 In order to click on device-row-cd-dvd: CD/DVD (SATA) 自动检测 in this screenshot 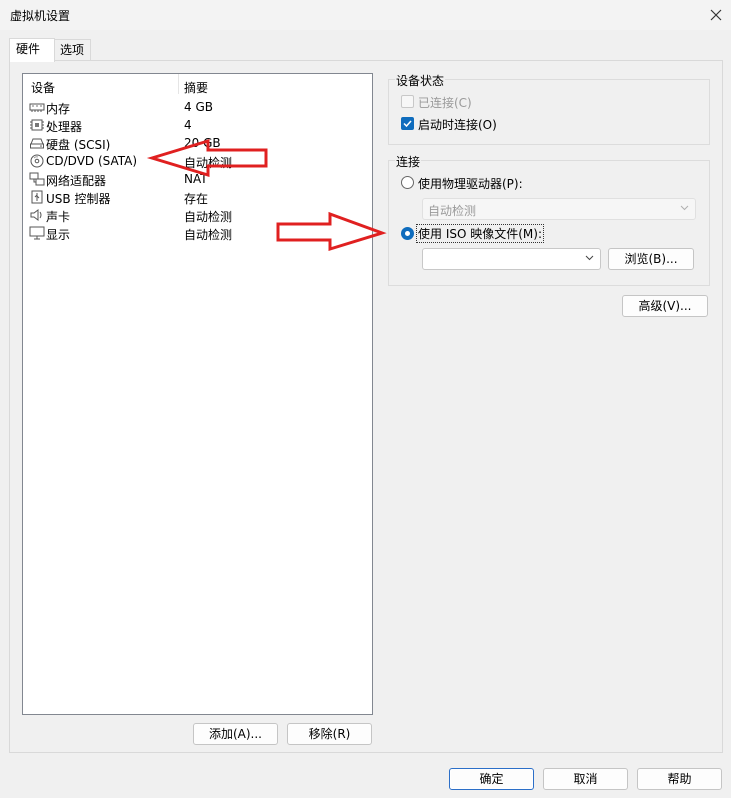, I will do `click(197, 161)`.